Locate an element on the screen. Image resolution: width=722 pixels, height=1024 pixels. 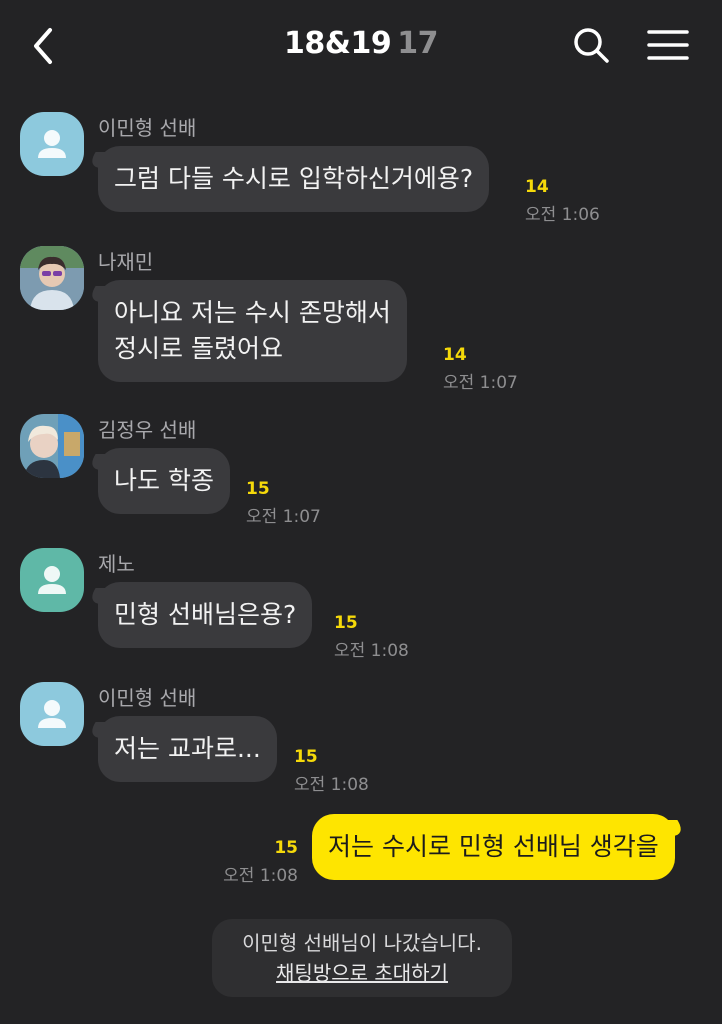
message-text: 그럼 다들 수시로 입학하신거에용? is located at coordinates (294, 178).